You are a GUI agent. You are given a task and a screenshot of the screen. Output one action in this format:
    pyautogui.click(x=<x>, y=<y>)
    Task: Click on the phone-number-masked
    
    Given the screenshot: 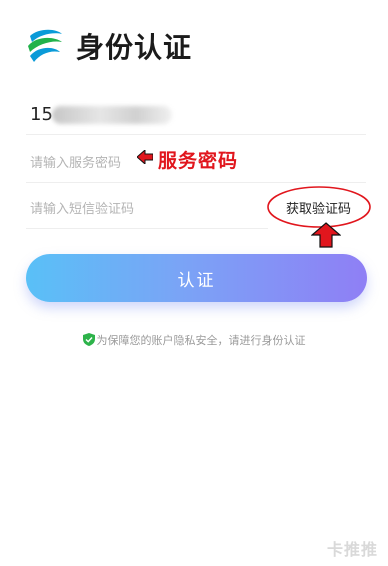 What is the action you would take?
    pyautogui.click(x=112, y=115)
    